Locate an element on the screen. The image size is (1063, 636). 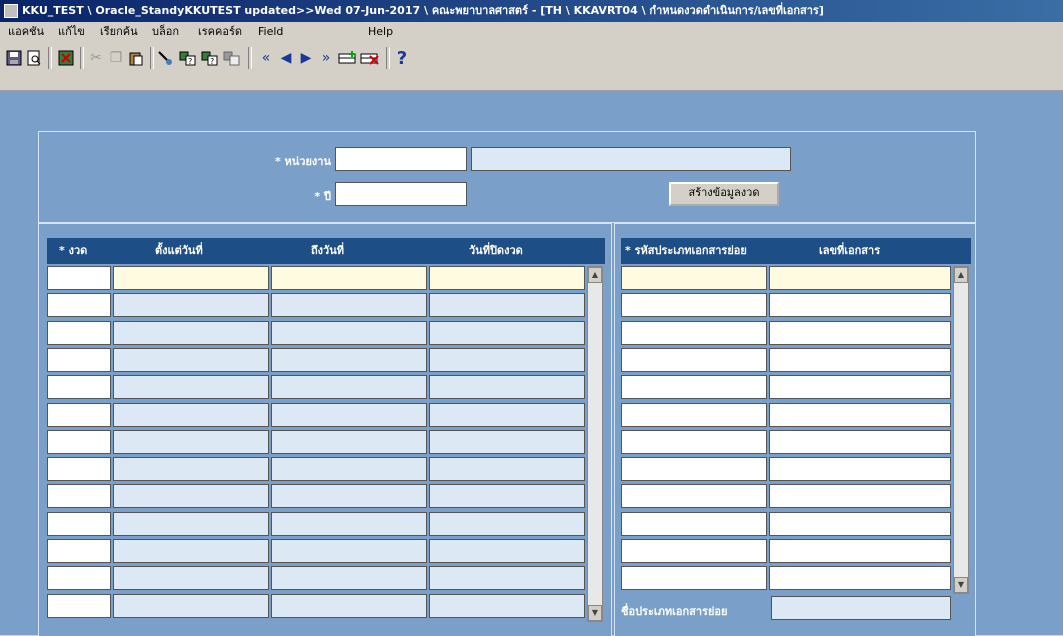
next-record-icon: ▶ is located at coordinates (306, 58).